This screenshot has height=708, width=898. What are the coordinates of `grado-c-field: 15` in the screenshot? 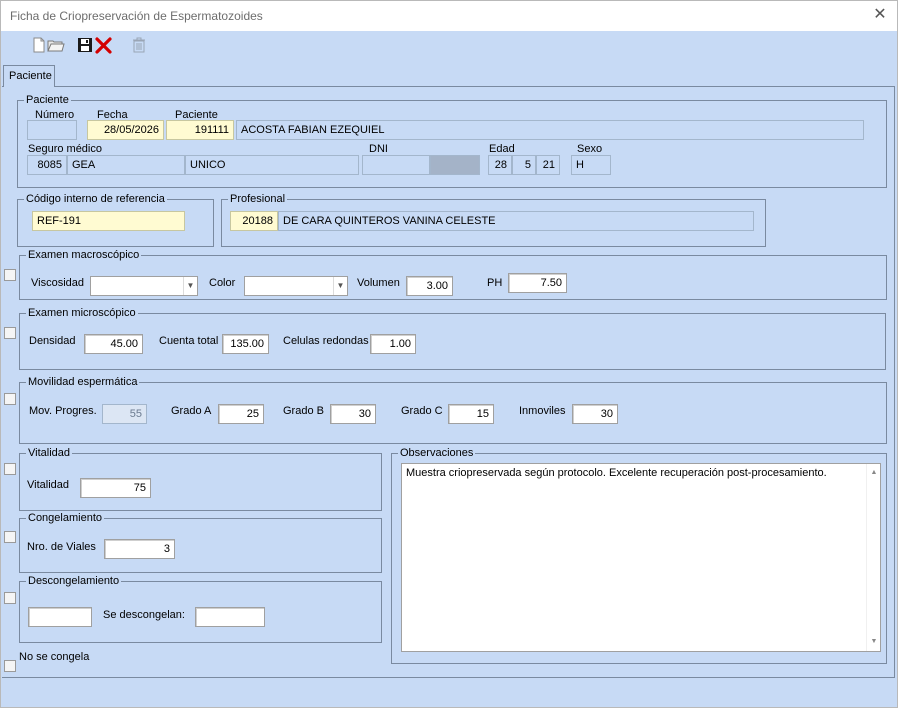 It's located at (471, 414).